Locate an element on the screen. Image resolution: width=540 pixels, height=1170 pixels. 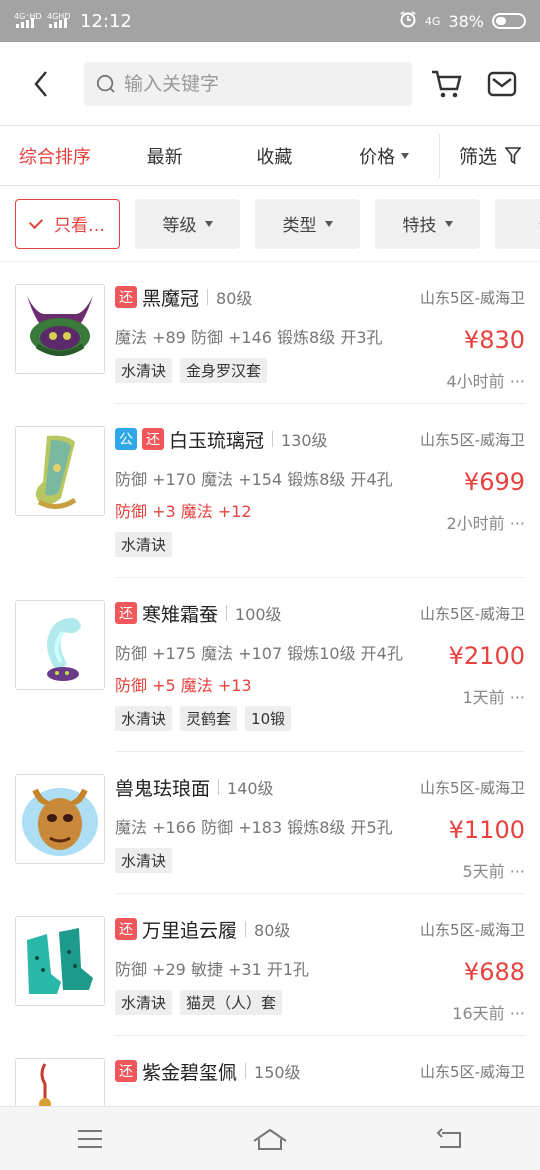
network-label: 4G is located at coordinates (432, 21).